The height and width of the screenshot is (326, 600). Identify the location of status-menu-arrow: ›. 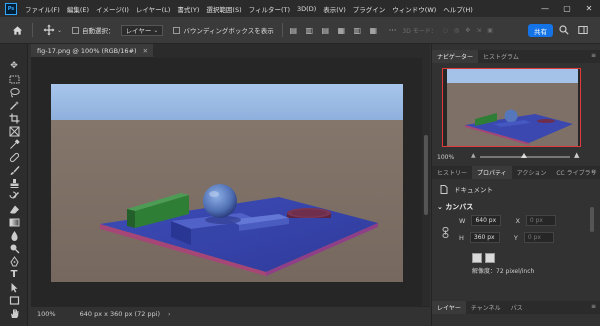
(169, 314).